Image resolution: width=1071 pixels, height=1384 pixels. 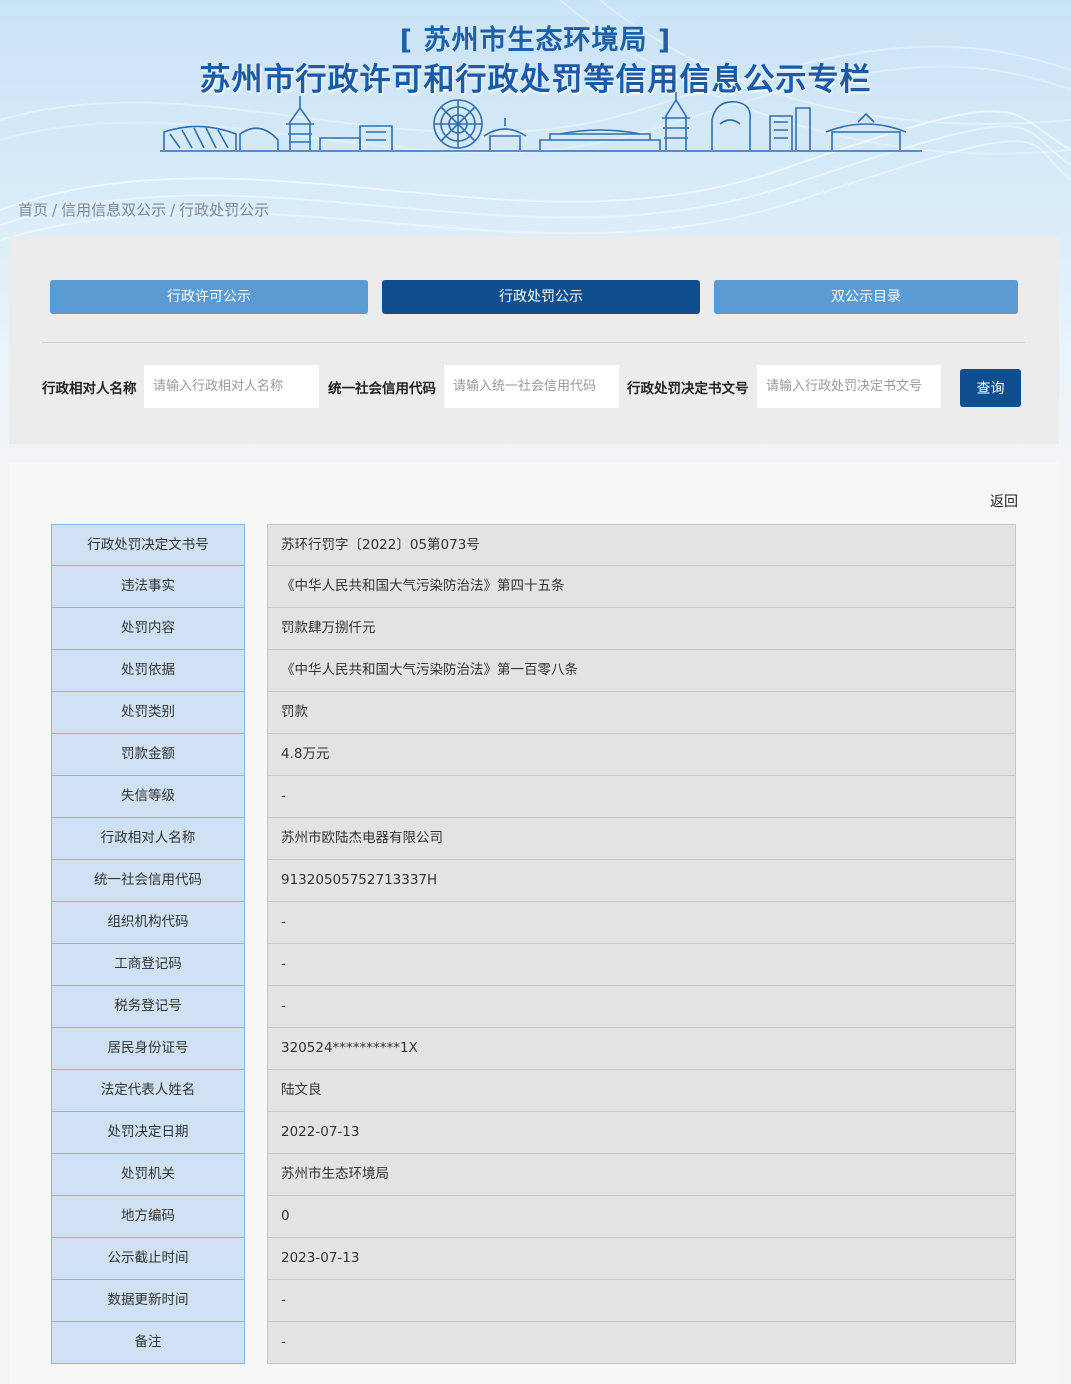 I want to click on table-row: 行政相对人名称 苏州市欧陆杰电器有限公司, so click(x=533, y=839).